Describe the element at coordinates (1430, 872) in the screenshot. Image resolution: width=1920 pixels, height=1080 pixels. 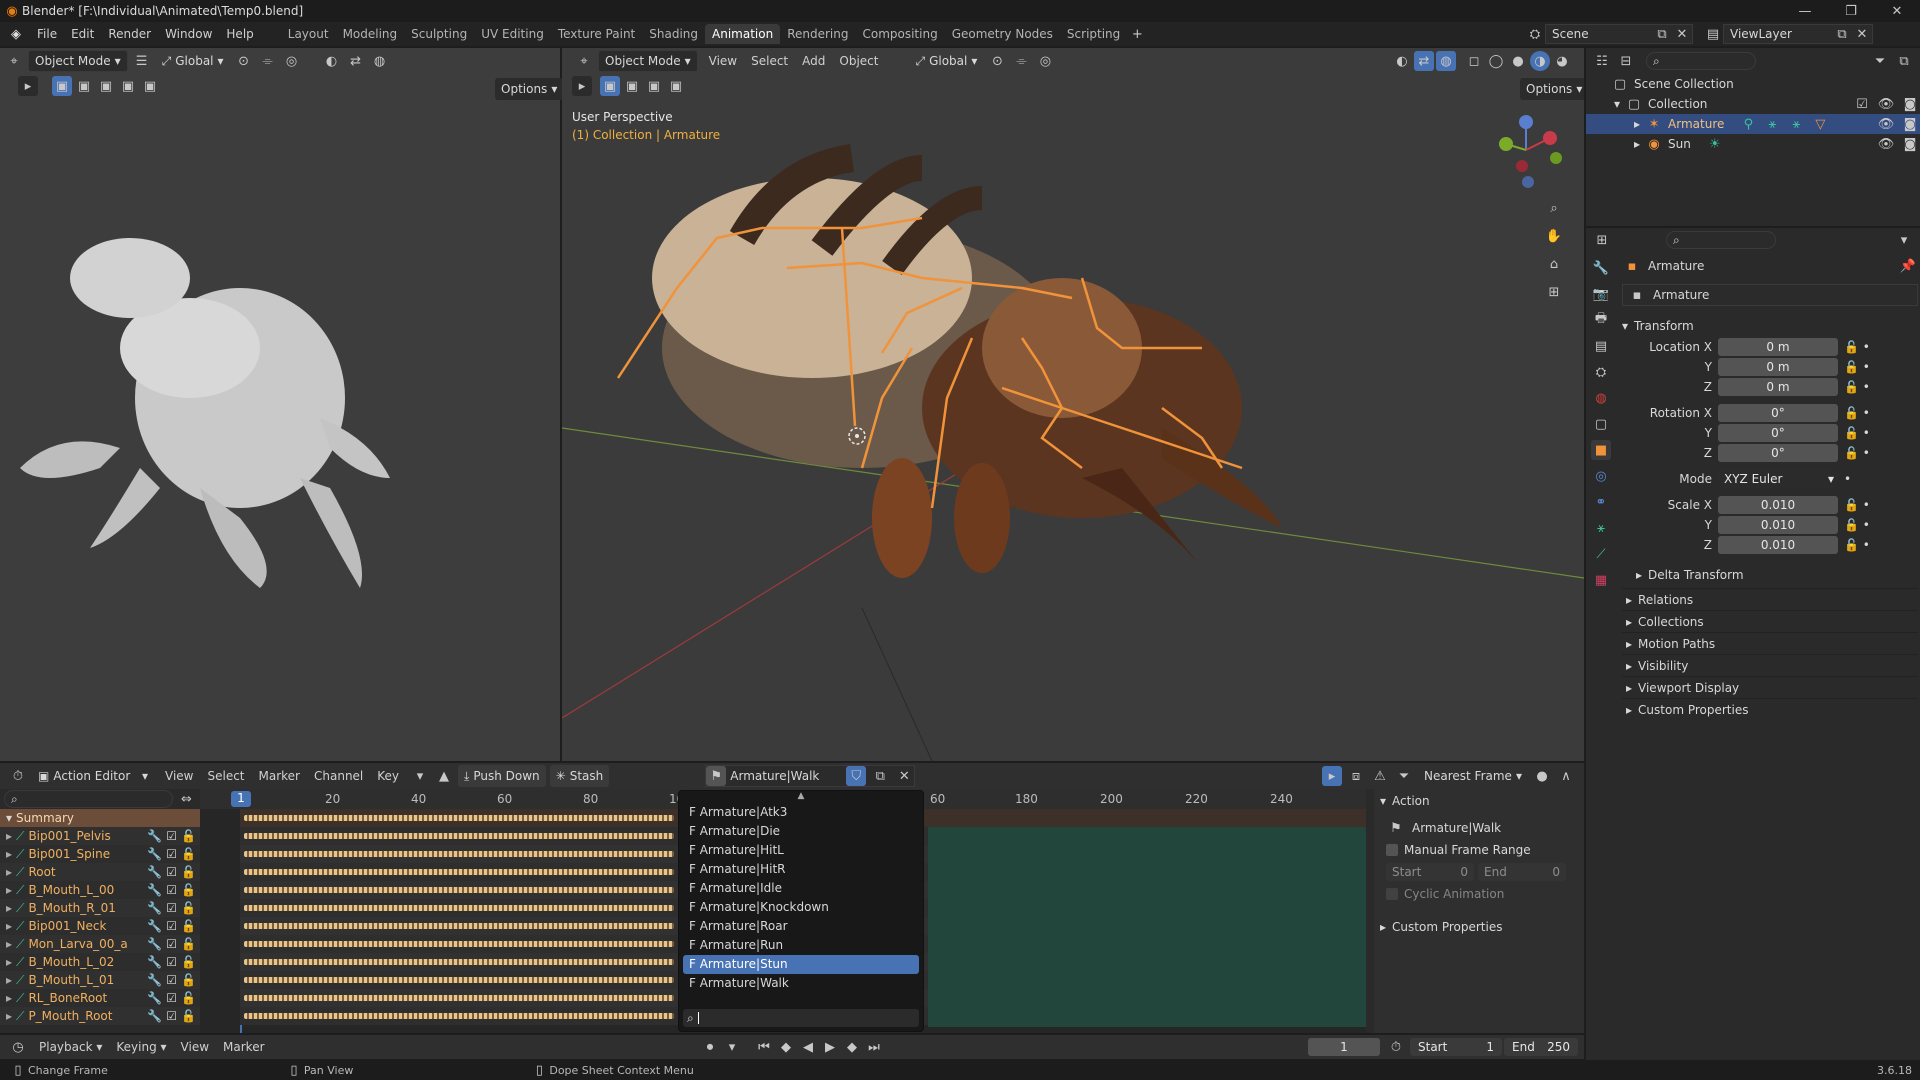
I see `action-start-field: Start 0` at that location.